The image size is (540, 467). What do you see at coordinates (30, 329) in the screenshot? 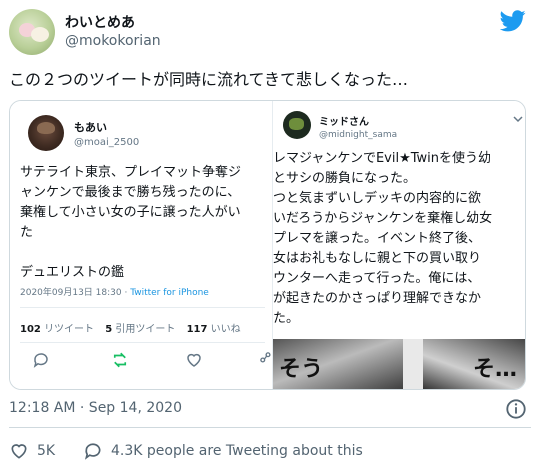
I see `retweets-count: 102` at bounding box center [30, 329].